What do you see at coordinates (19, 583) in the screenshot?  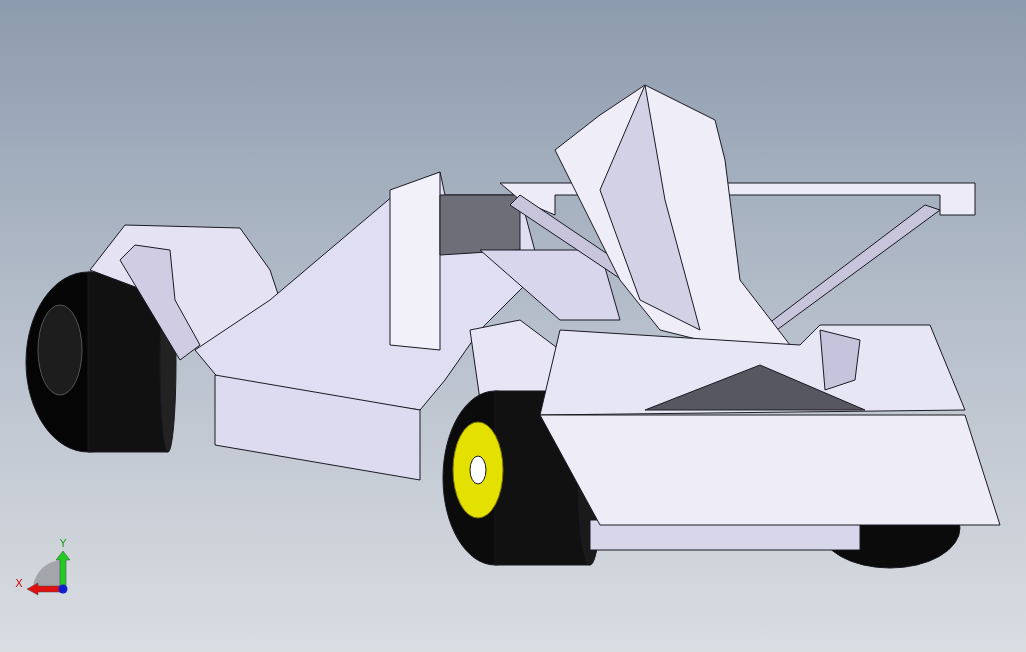 I see `axis-label: X` at bounding box center [19, 583].